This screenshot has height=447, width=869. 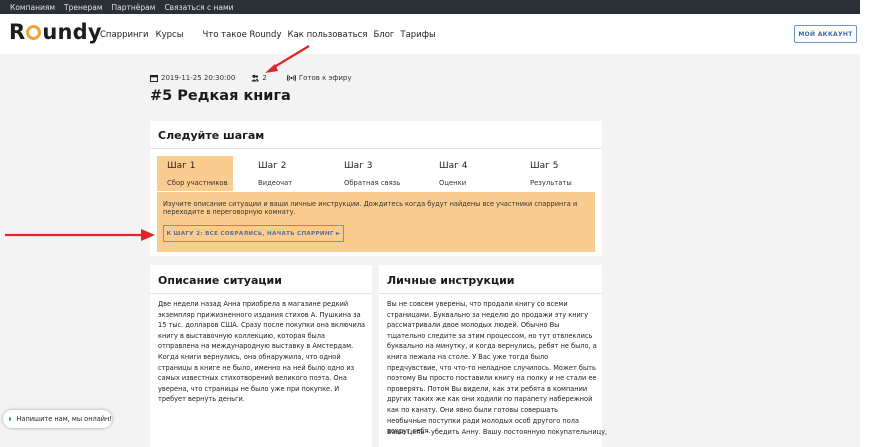 I want to click on step-5-number: Шаг 5, so click(x=544, y=166).